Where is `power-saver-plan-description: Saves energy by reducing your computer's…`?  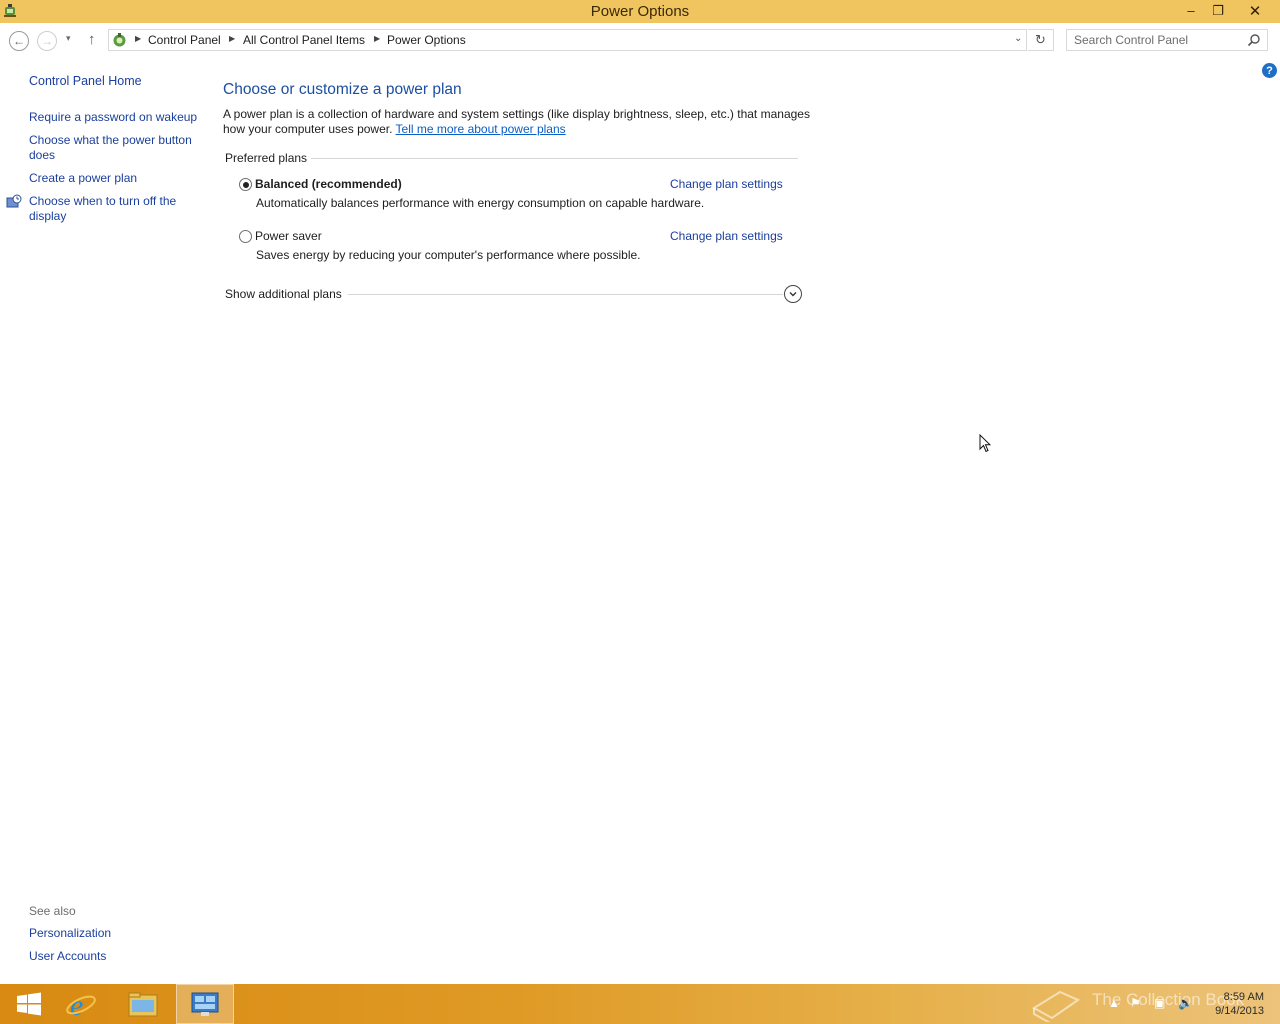
power-saver-plan-description: Saves energy by reducing your computer's… is located at coordinates (448, 255).